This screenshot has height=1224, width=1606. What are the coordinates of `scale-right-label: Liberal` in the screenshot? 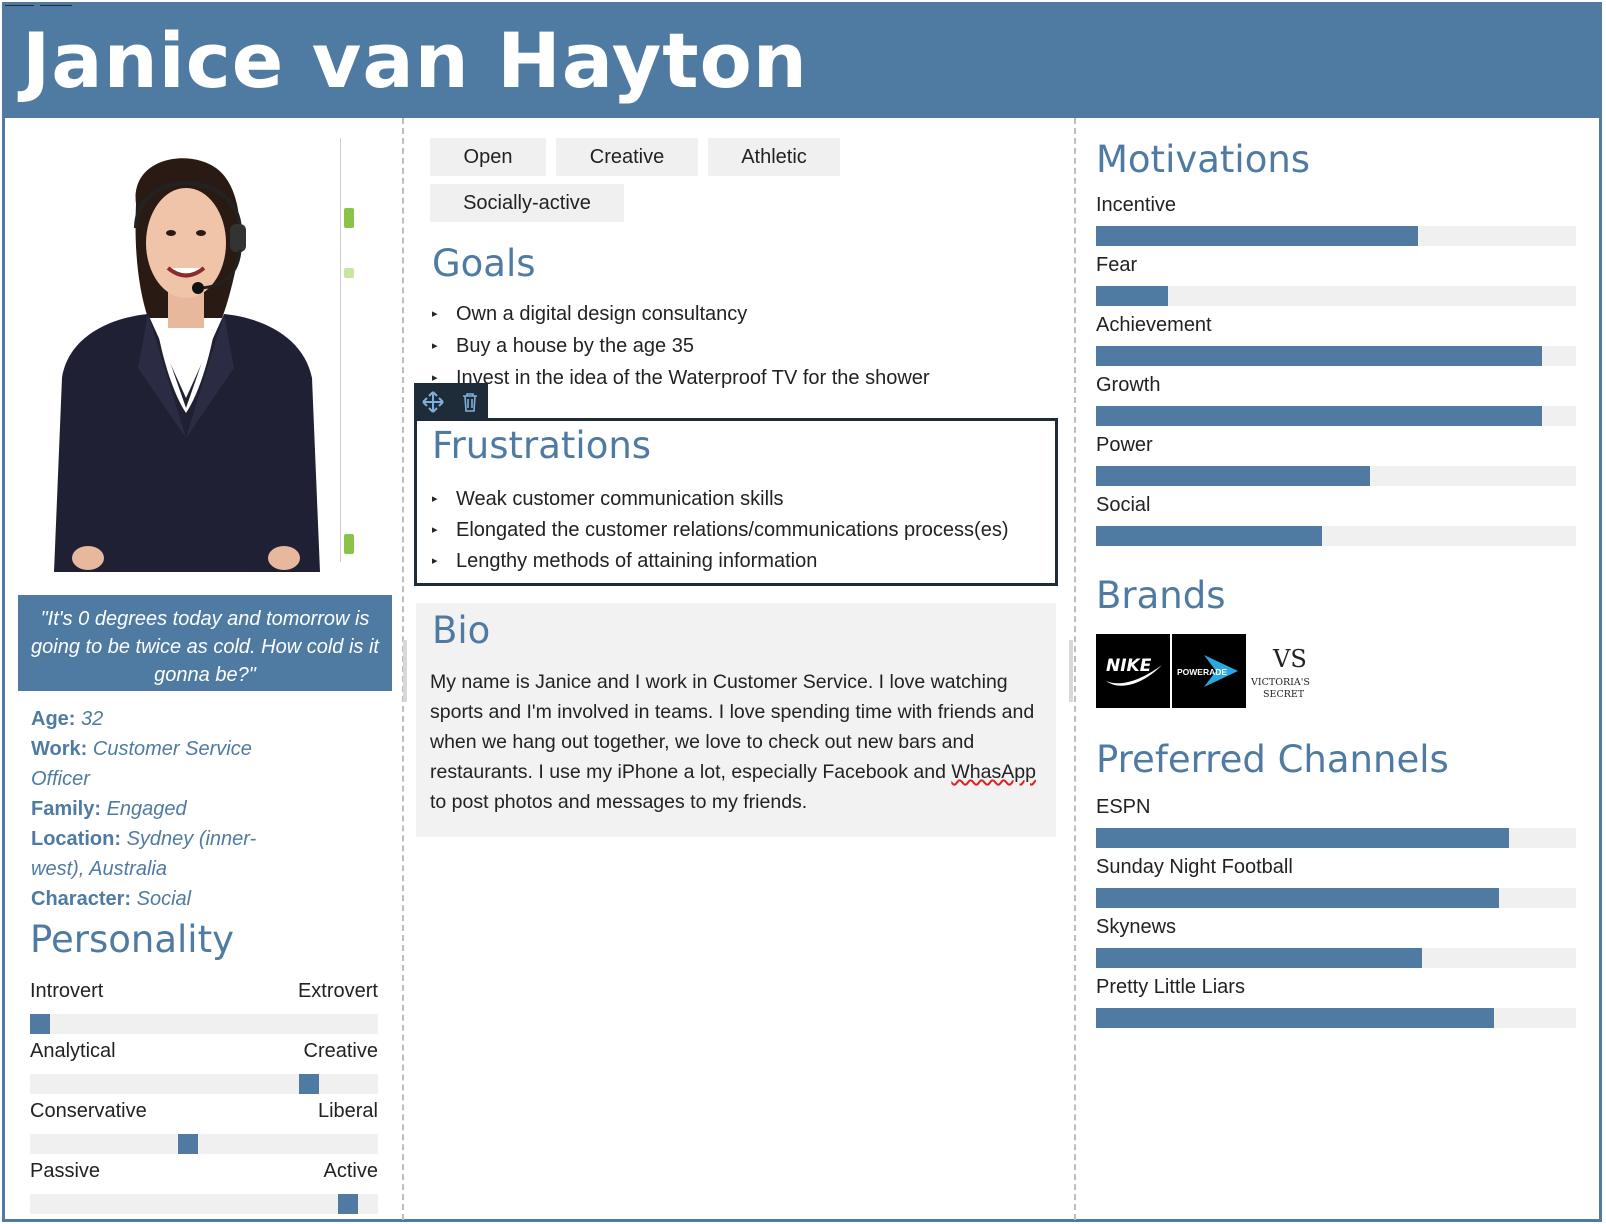 It's located at (347, 1111).